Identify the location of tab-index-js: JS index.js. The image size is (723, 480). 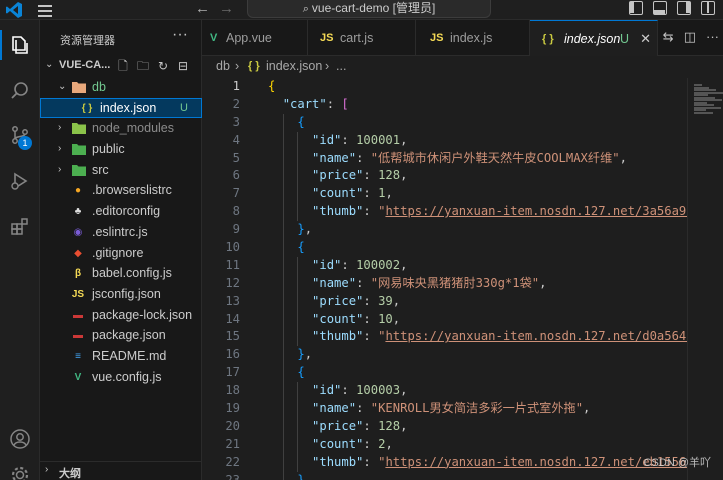
(473, 38).